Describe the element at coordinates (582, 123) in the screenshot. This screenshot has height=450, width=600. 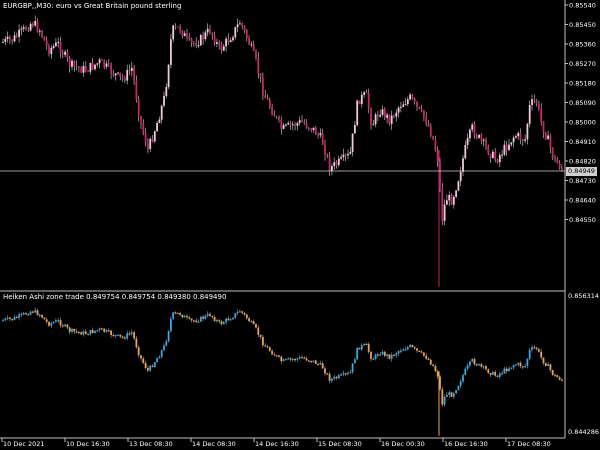
I see `price-tick-label: 0.85000` at that location.